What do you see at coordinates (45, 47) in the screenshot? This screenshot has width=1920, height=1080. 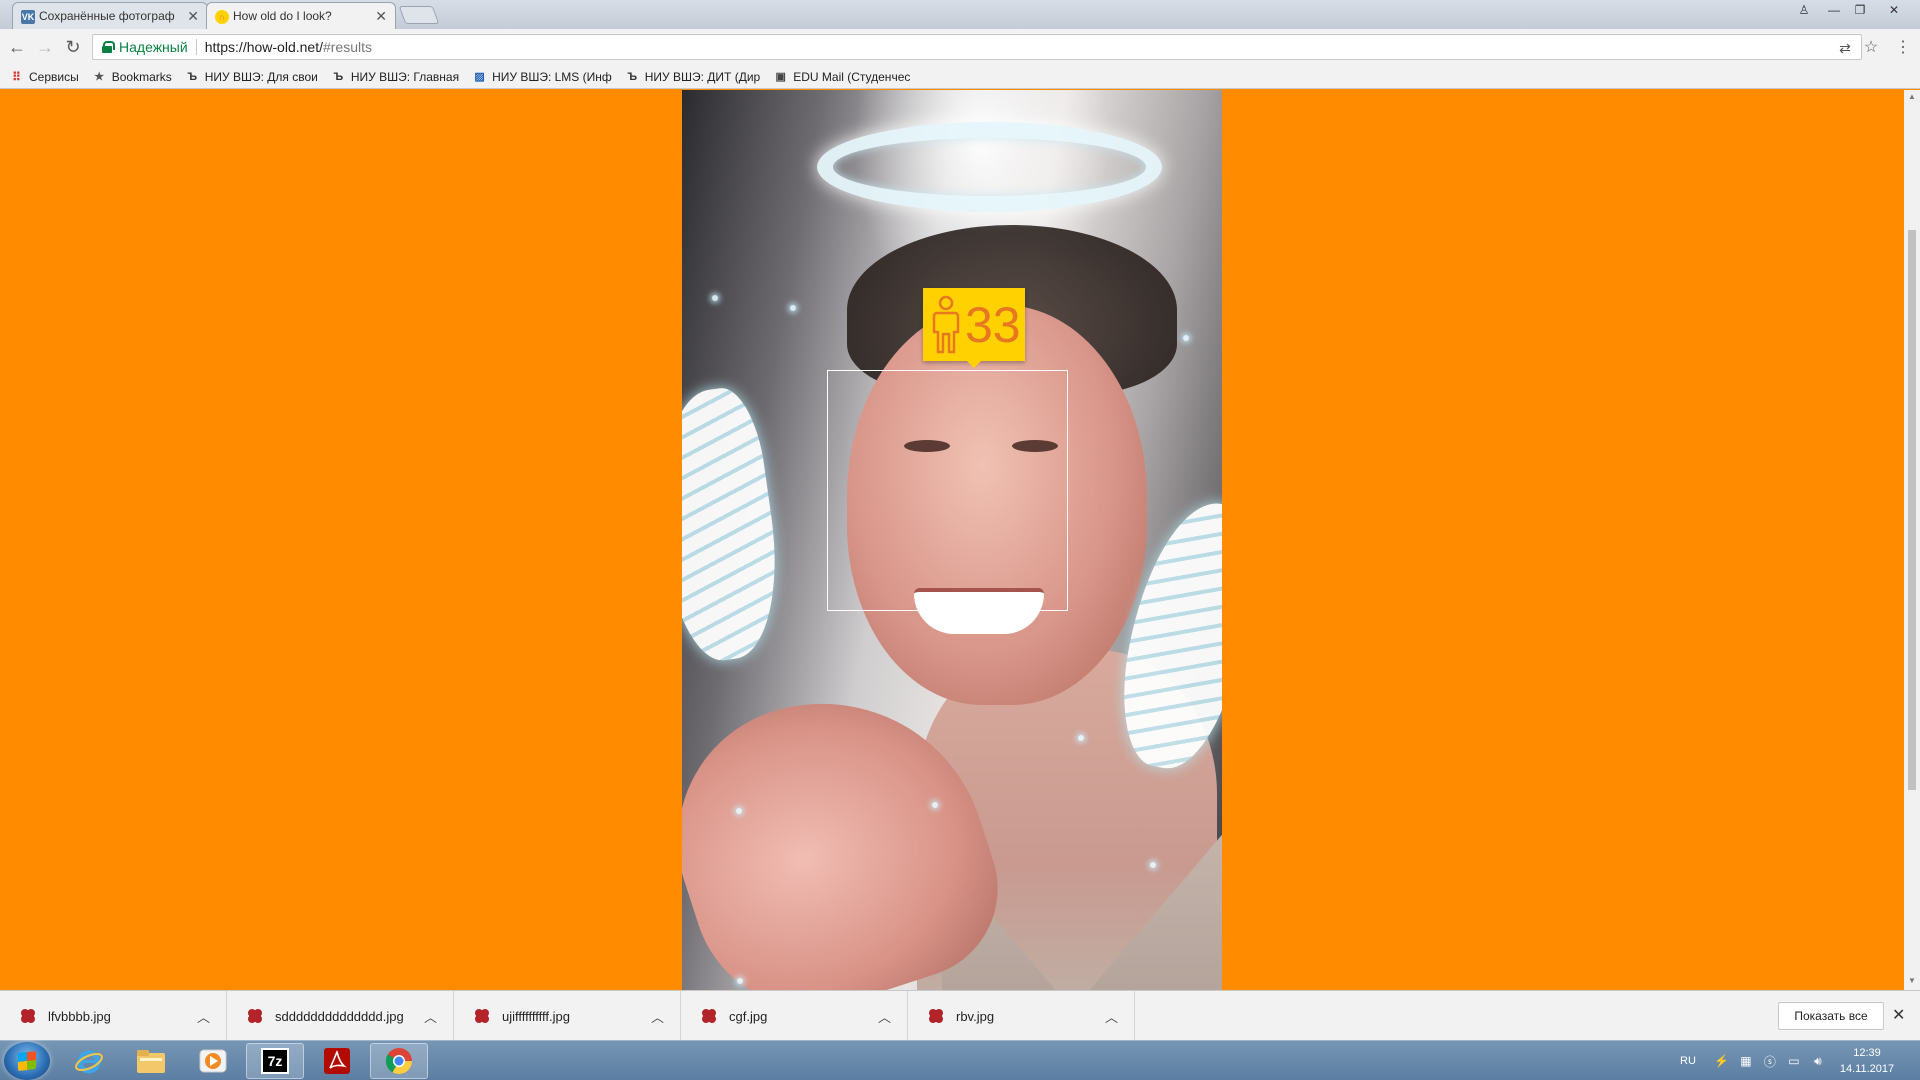 I see `forward-button: →` at bounding box center [45, 47].